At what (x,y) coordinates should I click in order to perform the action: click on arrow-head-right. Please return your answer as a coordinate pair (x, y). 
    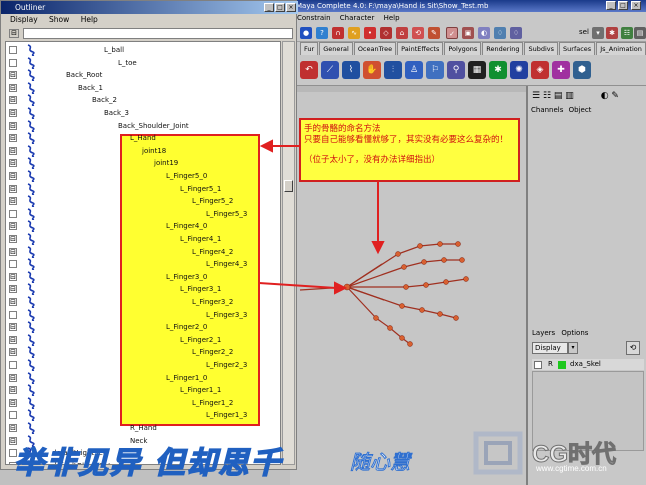
    Looking at the image, I should click on (341, 288).